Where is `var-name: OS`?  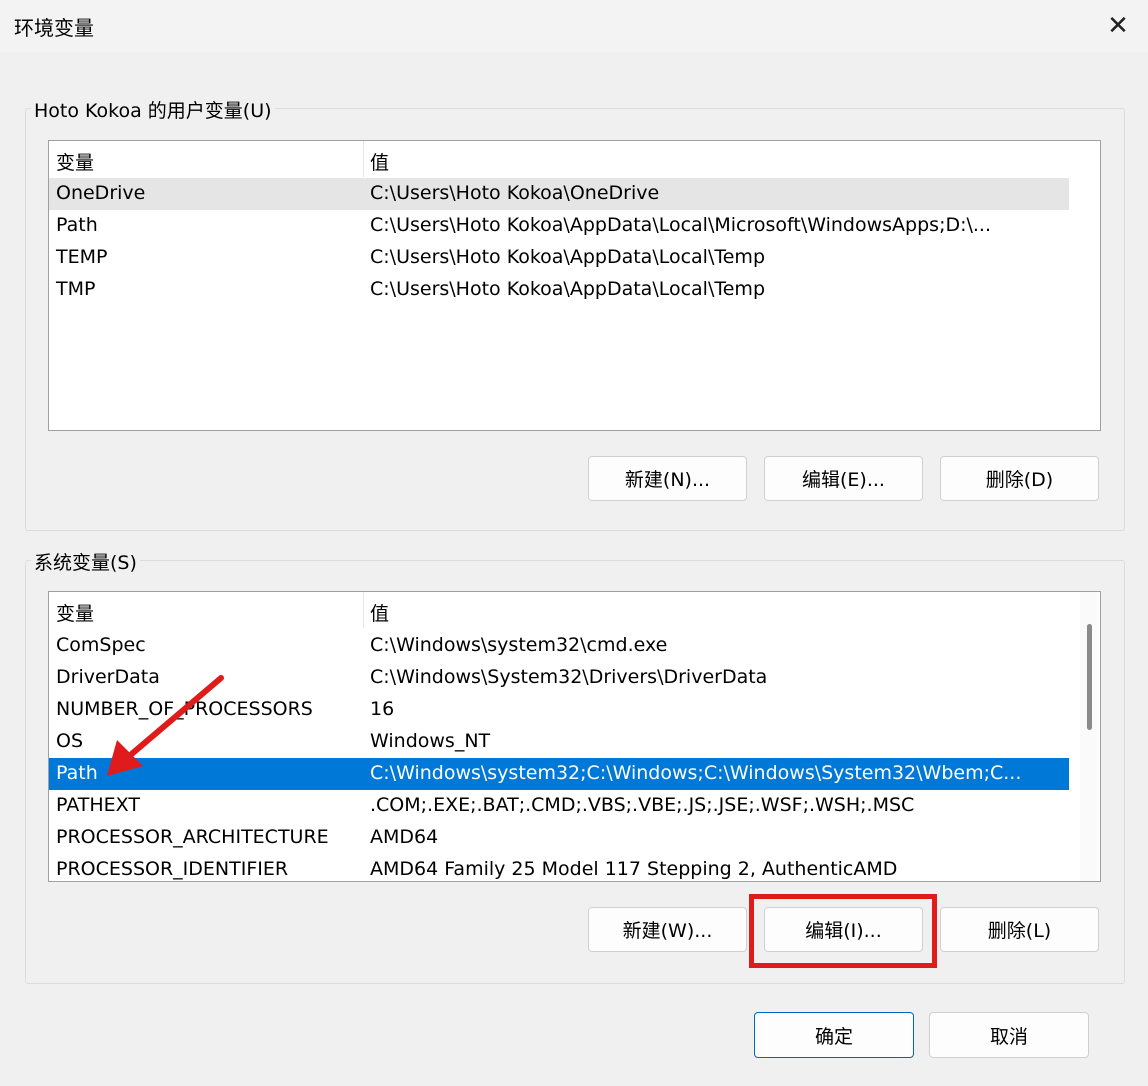 var-name: OS is located at coordinates (70, 741).